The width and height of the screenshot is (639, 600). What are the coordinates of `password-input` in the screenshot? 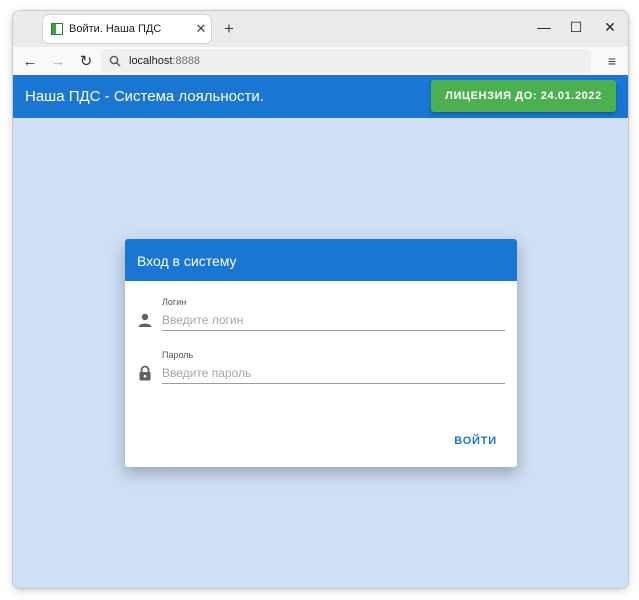 It's located at (333, 373).